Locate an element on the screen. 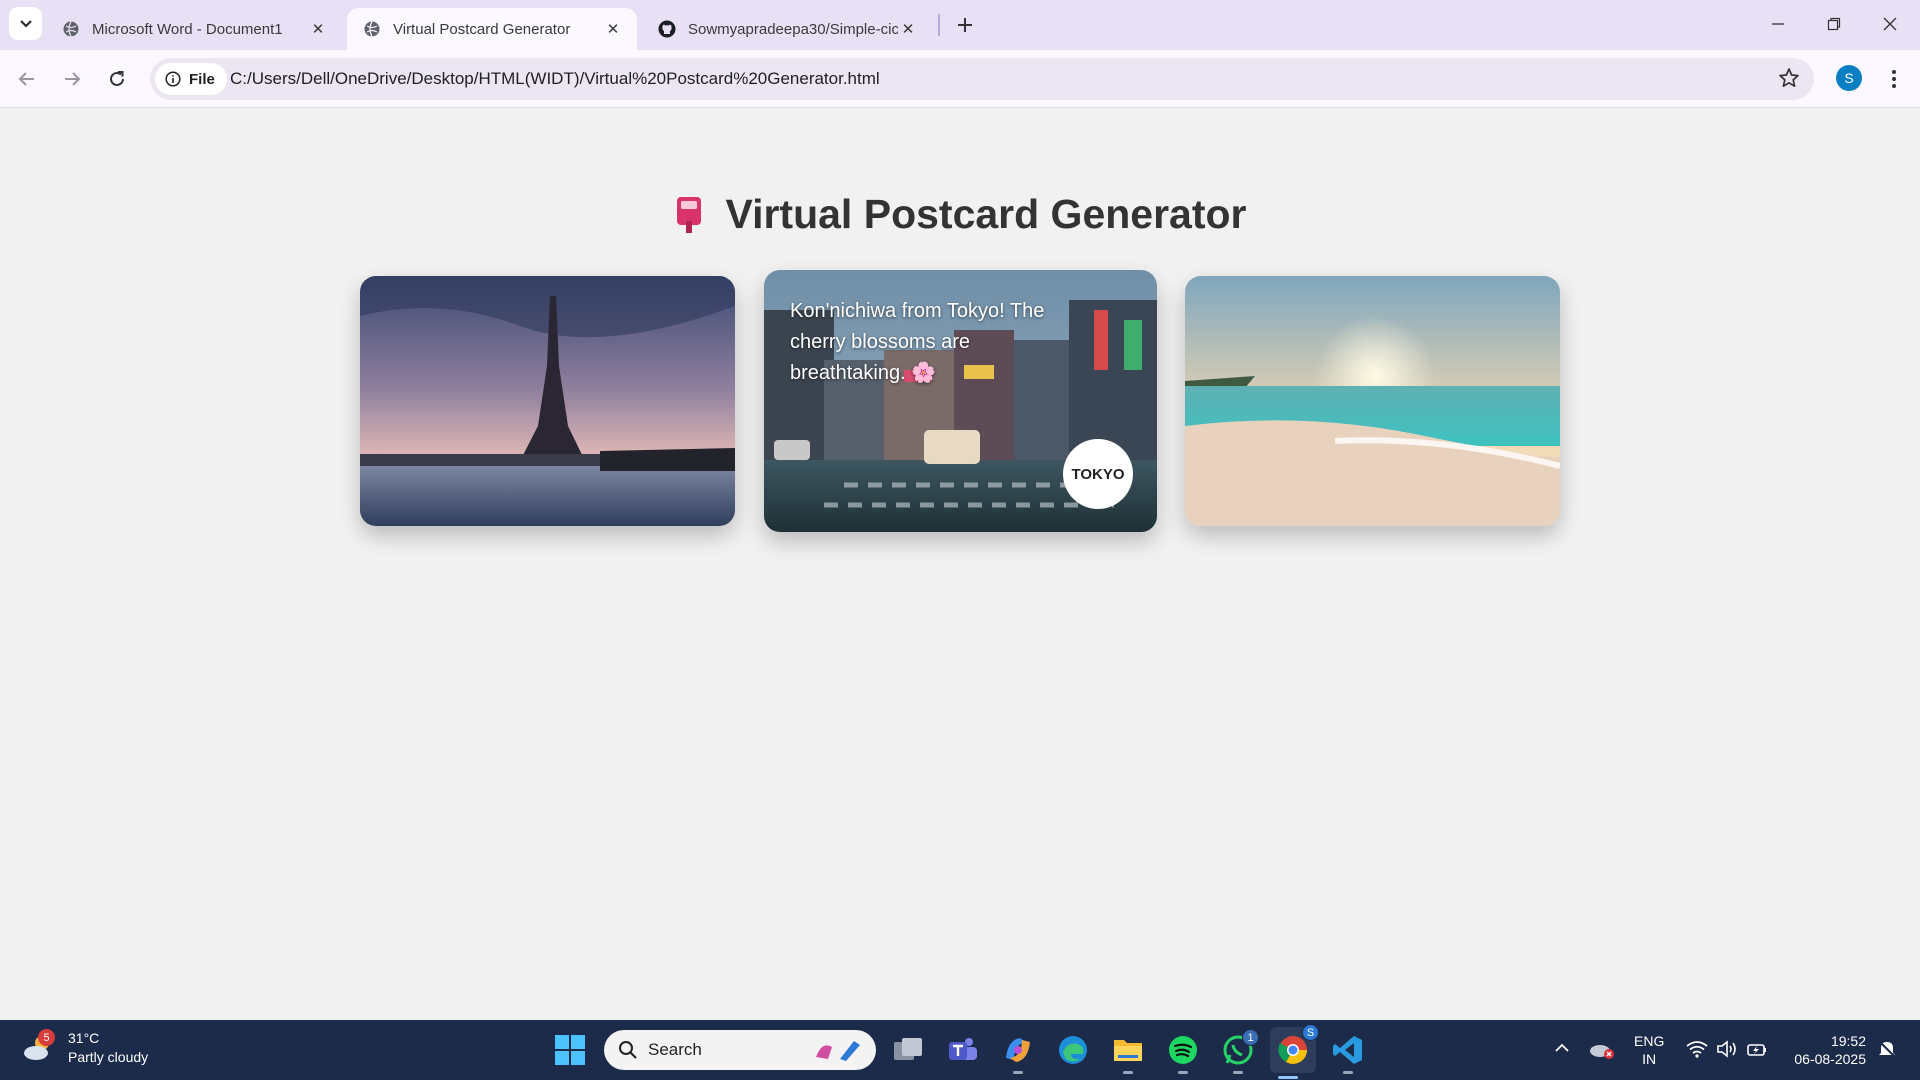 The height and width of the screenshot is (1080, 1920). start-button is located at coordinates (570, 1052).